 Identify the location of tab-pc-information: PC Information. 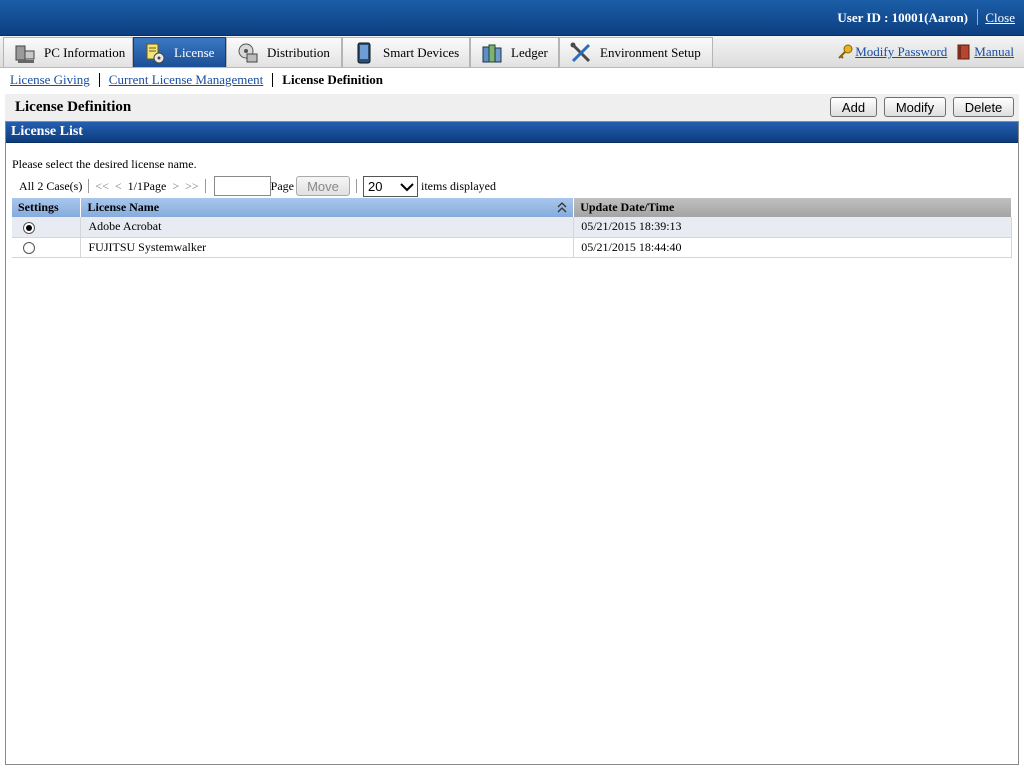
(68, 52).